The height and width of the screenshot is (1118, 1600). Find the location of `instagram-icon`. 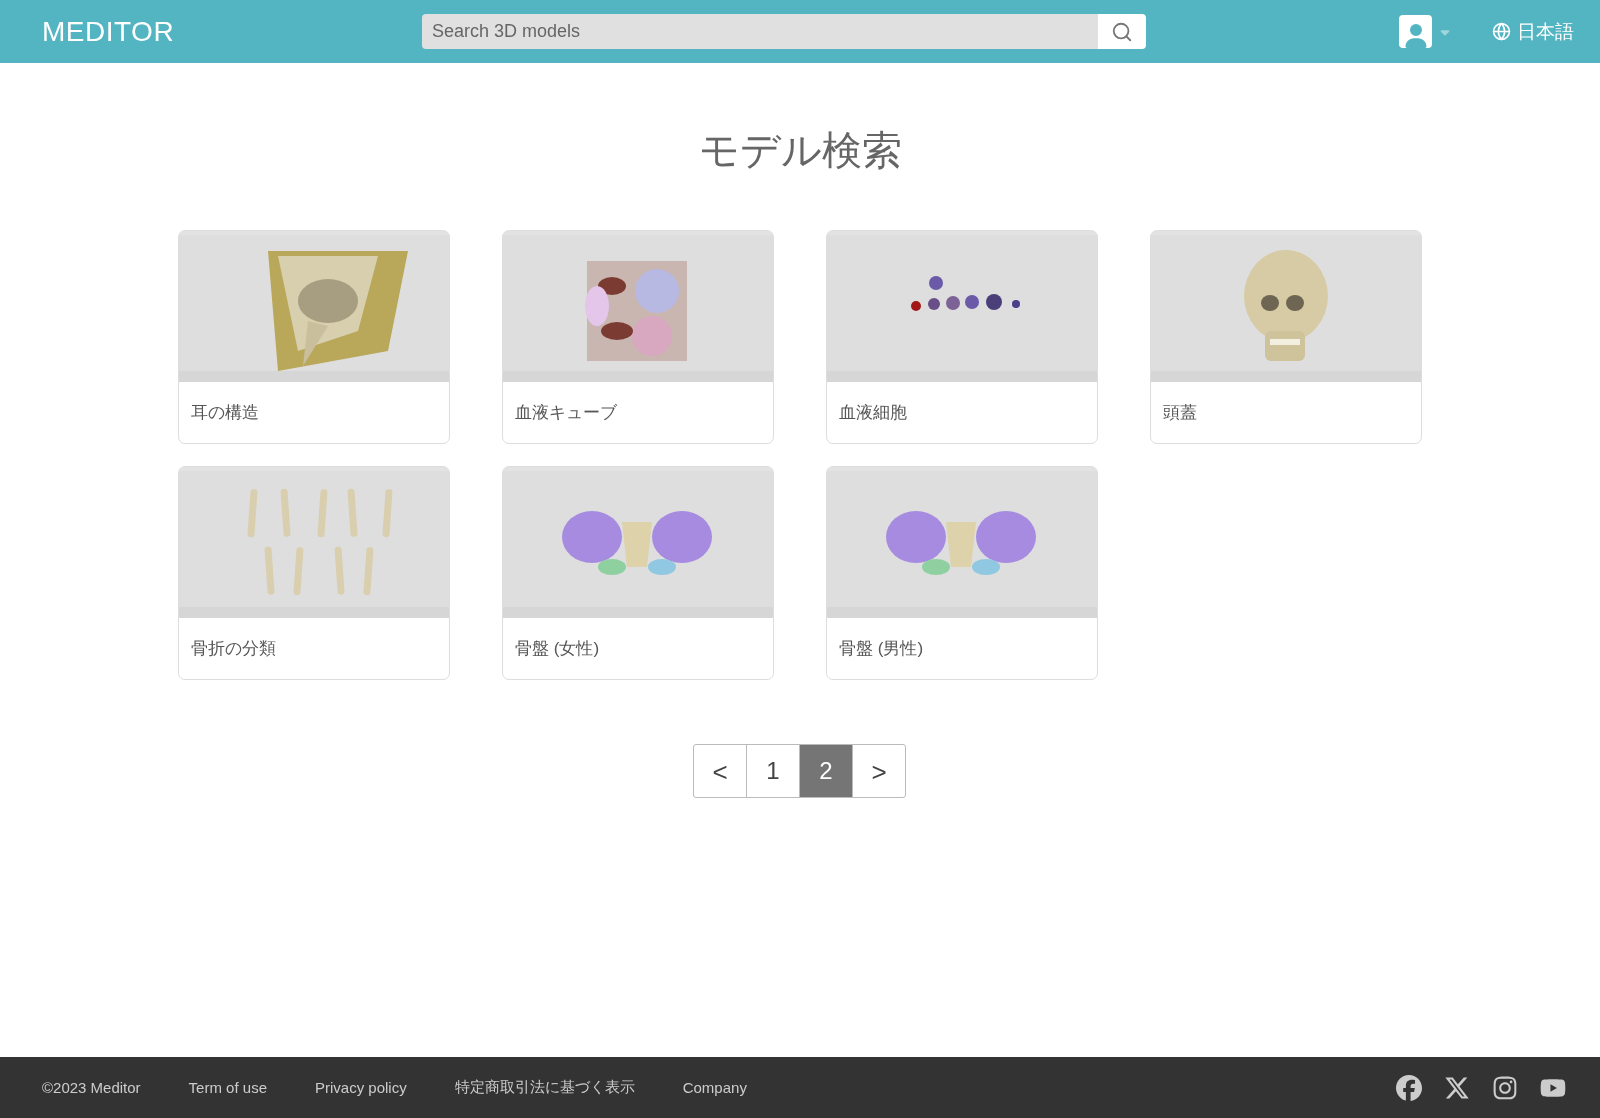

instagram-icon is located at coordinates (1505, 1087).